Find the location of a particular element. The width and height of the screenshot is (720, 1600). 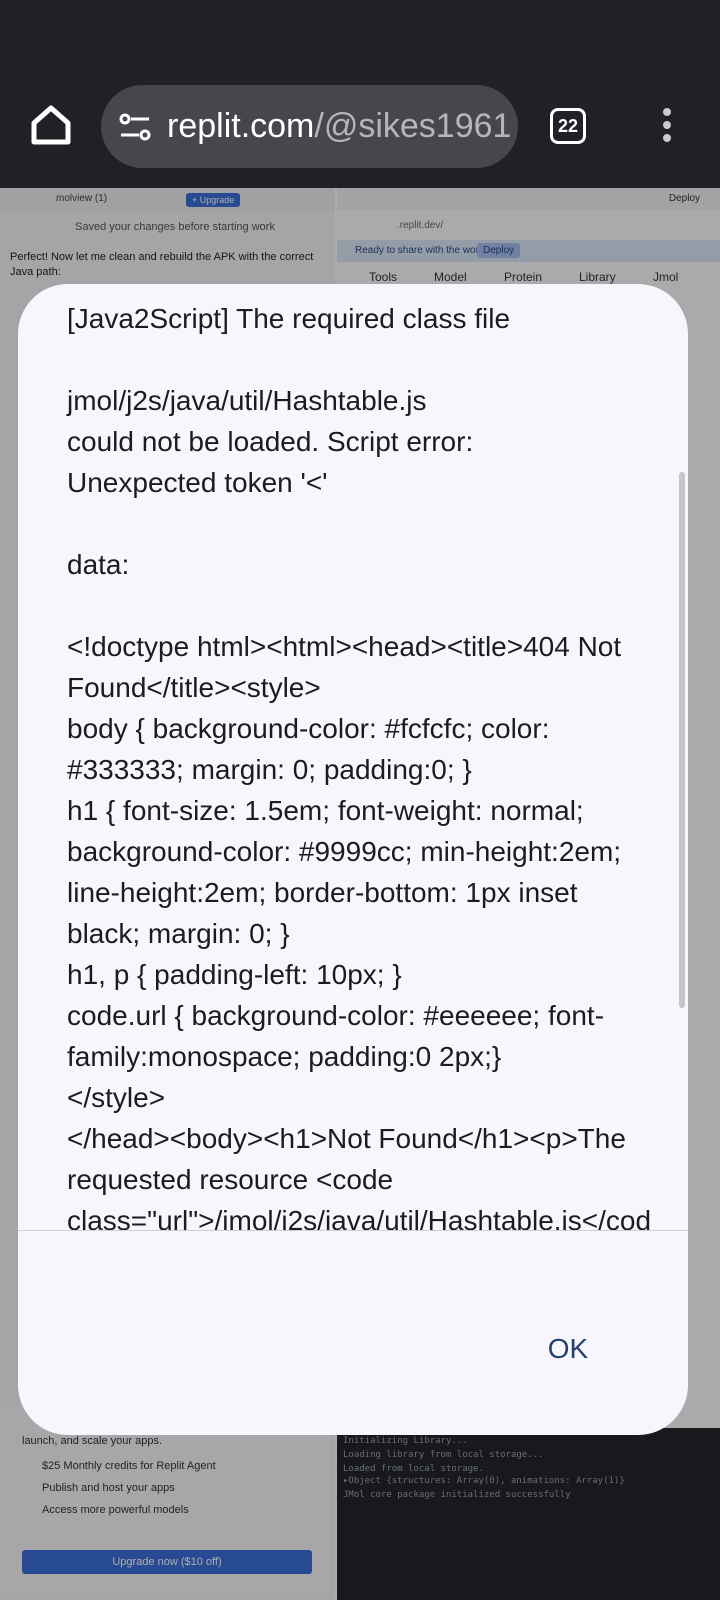

ok-button: OK is located at coordinates (568, 1349).